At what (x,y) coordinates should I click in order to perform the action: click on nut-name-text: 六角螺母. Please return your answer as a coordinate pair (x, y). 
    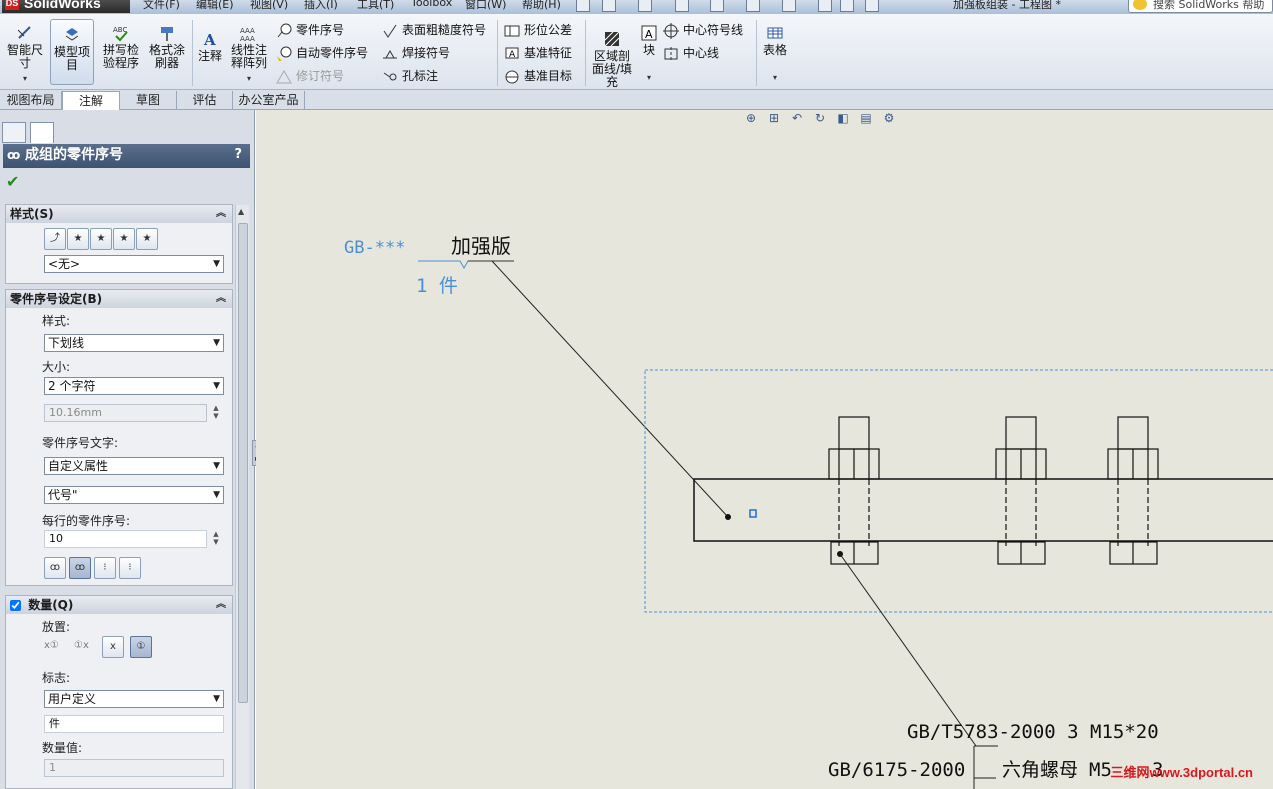
    Looking at the image, I should click on (1040, 770).